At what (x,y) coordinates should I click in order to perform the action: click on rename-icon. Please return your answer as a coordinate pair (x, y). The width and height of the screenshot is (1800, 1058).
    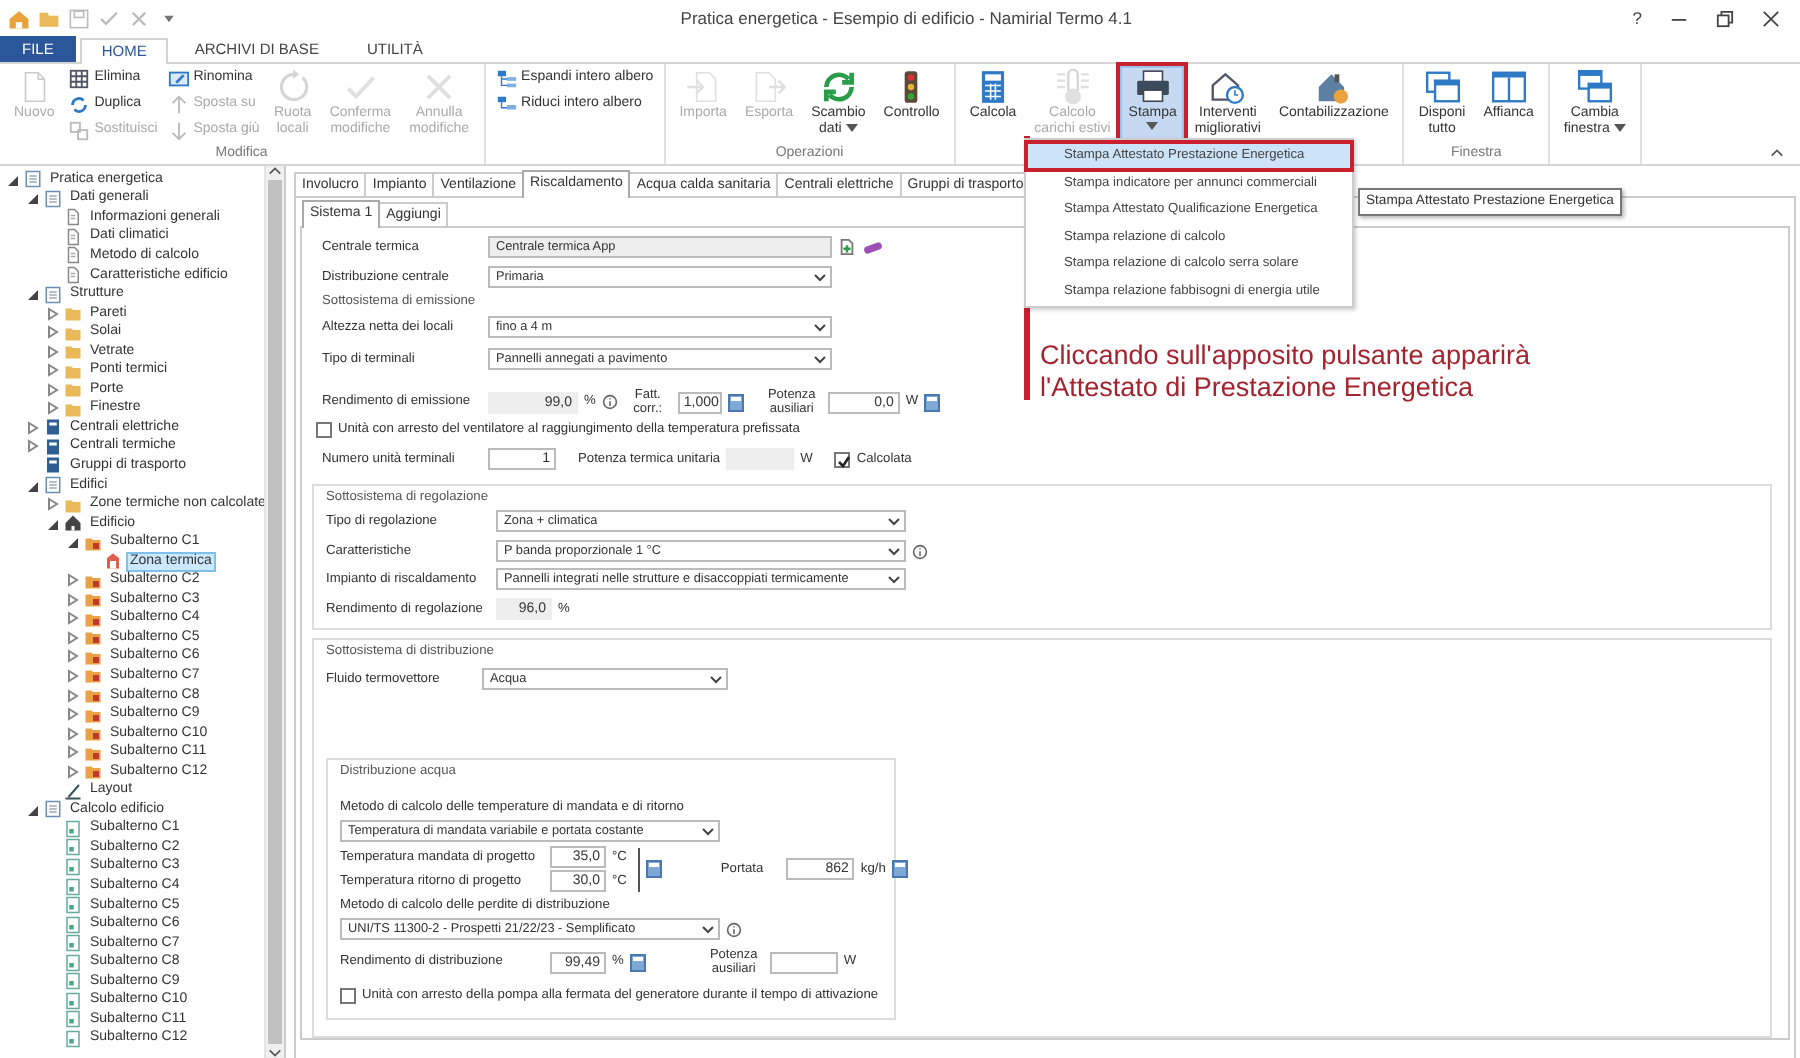
    Looking at the image, I should click on (178, 79).